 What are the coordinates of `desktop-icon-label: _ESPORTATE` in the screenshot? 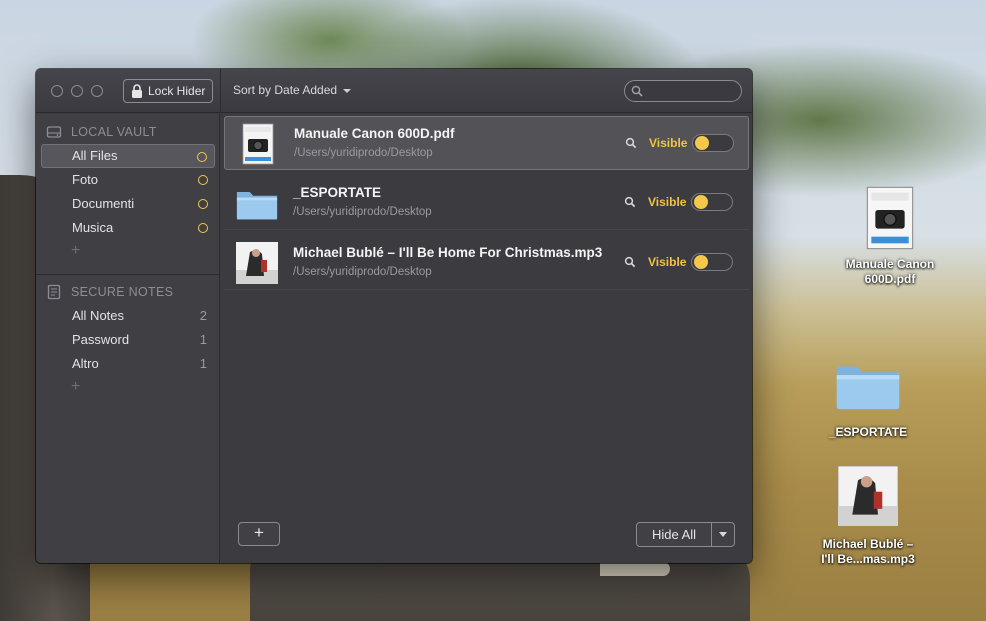 It's located at (868, 432).